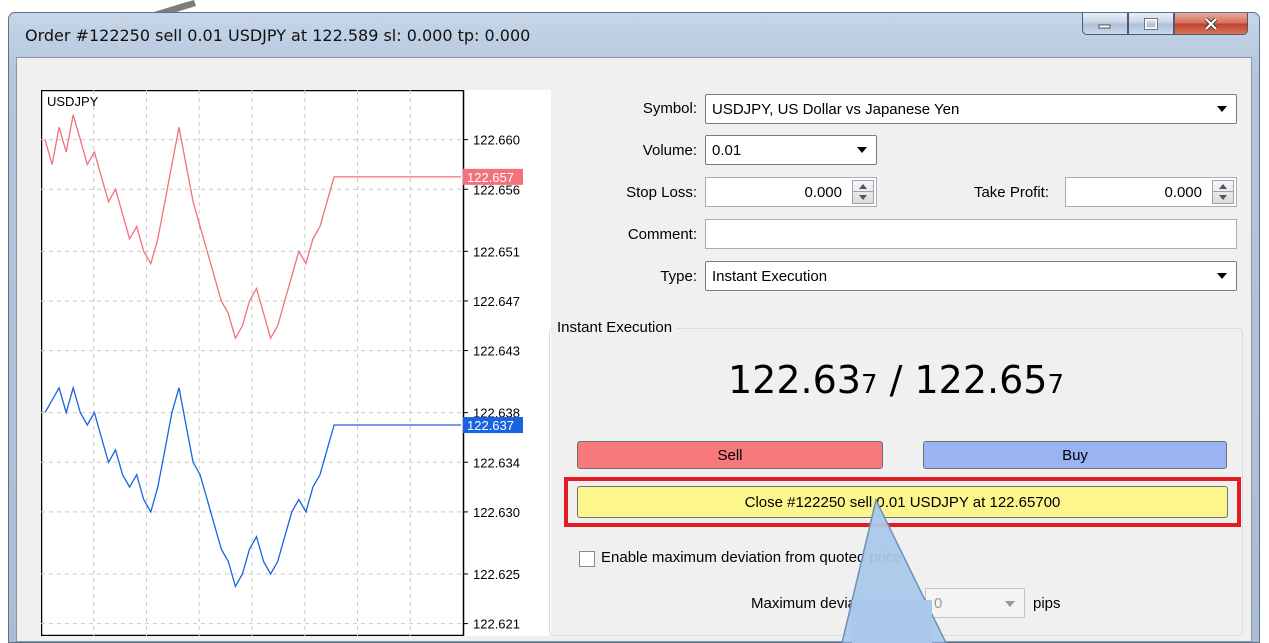  I want to click on max-deviation-select: 0, so click(975, 603).